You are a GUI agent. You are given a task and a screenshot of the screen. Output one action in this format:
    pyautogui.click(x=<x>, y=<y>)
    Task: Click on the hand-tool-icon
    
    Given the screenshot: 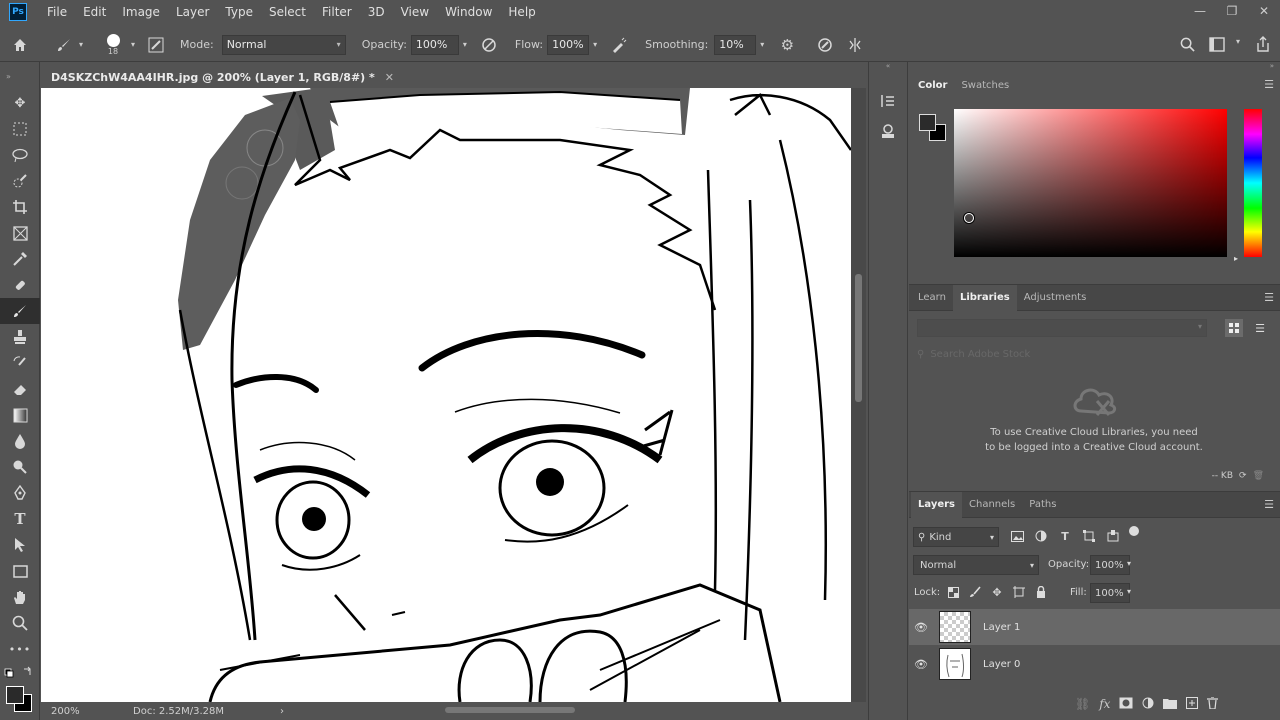 What is the action you would take?
    pyautogui.click(x=20, y=597)
    